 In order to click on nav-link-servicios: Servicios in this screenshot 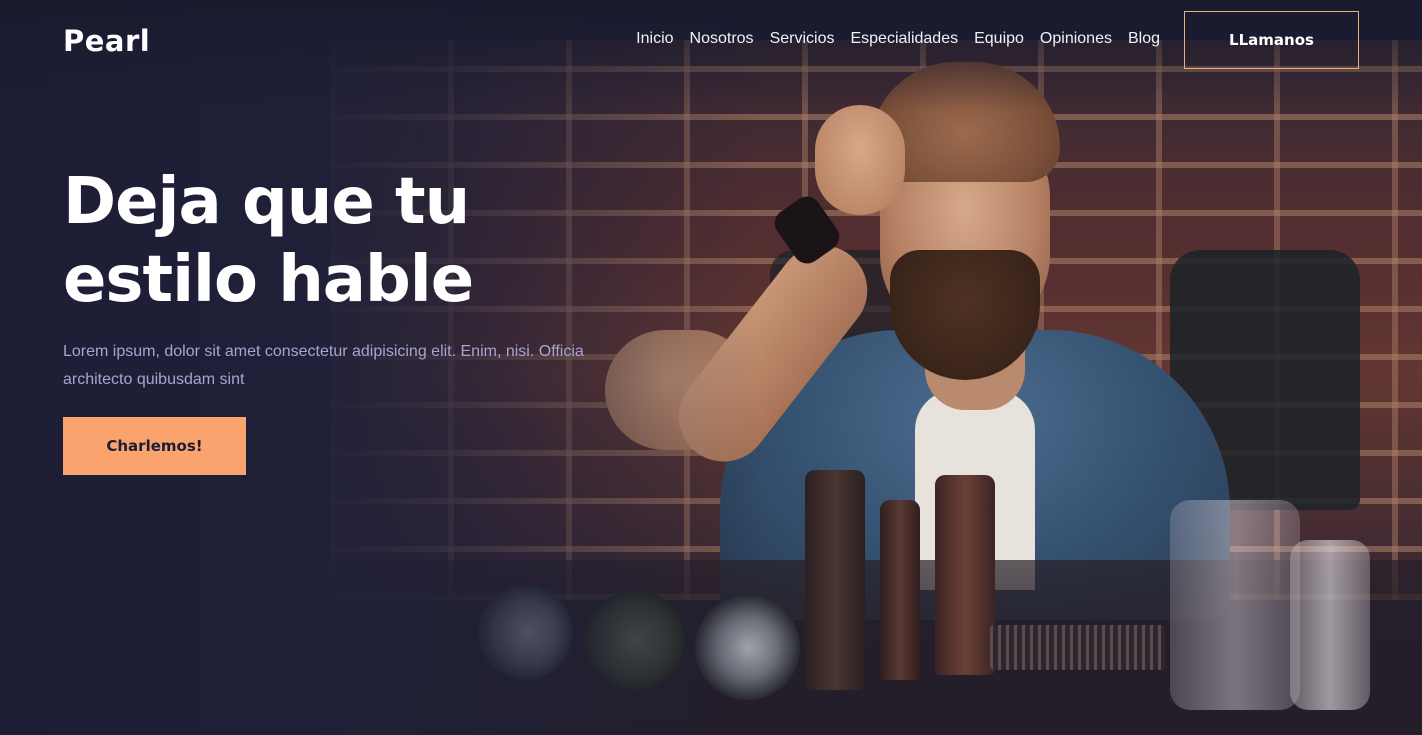, I will do `click(802, 38)`.